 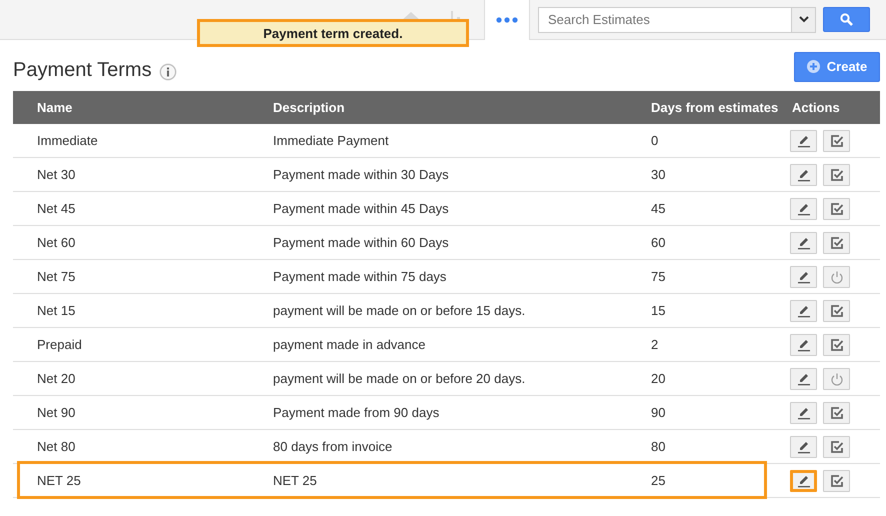 I want to click on table-cell-text: Immediate, so click(x=67, y=140).